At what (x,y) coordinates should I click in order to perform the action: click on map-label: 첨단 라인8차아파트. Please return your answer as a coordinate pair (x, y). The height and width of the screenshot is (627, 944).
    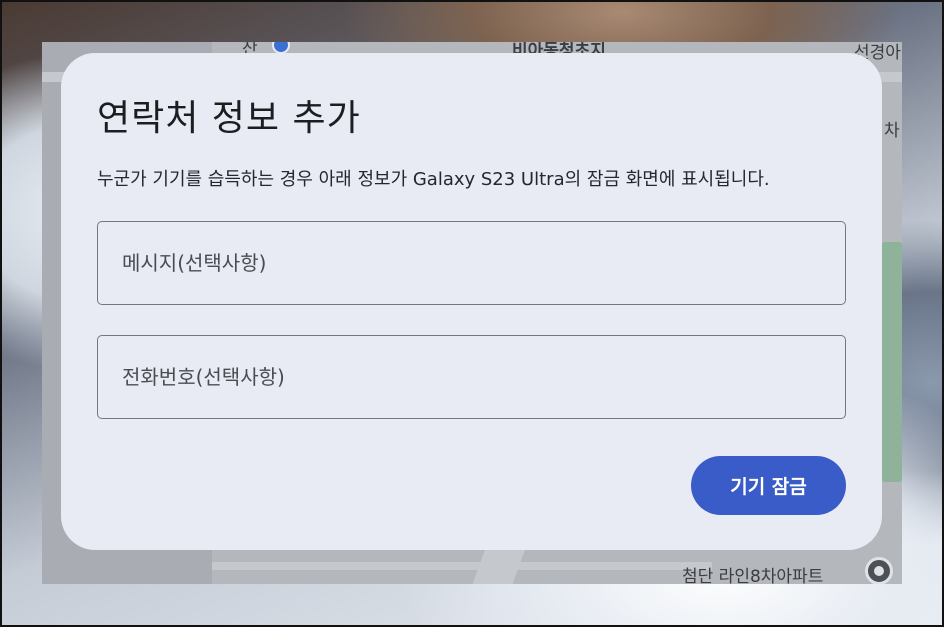
    Looking at the image, I should click on (753, 575).